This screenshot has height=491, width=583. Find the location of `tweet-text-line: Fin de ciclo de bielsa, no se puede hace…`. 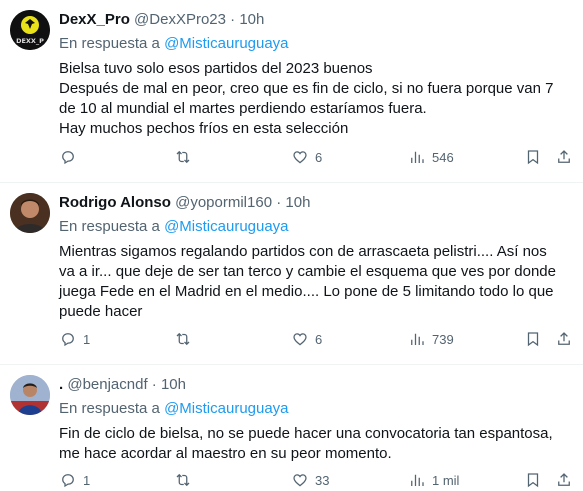

tweet-text-line: Fin de ciclo de bielsa, no se puede hace… is located at coordinates (306, 433).